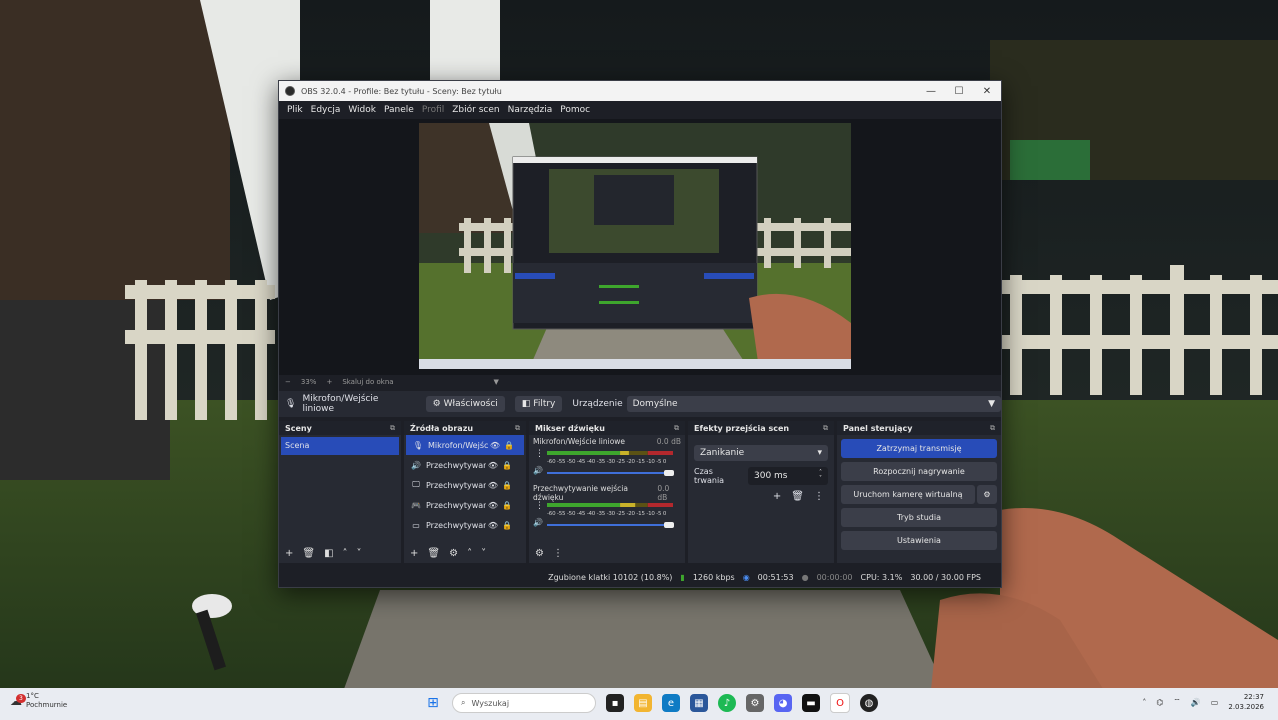  Describe the element at coordinates (987, 494) in the screenshot. I see `virtual-camera-settings-button: ⚙` at that location.